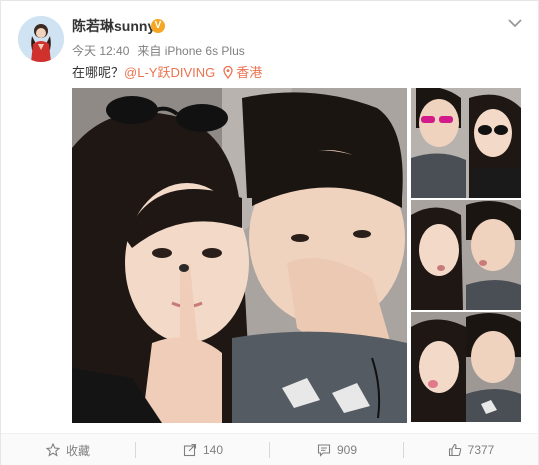 This screenshot has width=539, height=465. I want to click on comment-count: 909, so click(347, 450).